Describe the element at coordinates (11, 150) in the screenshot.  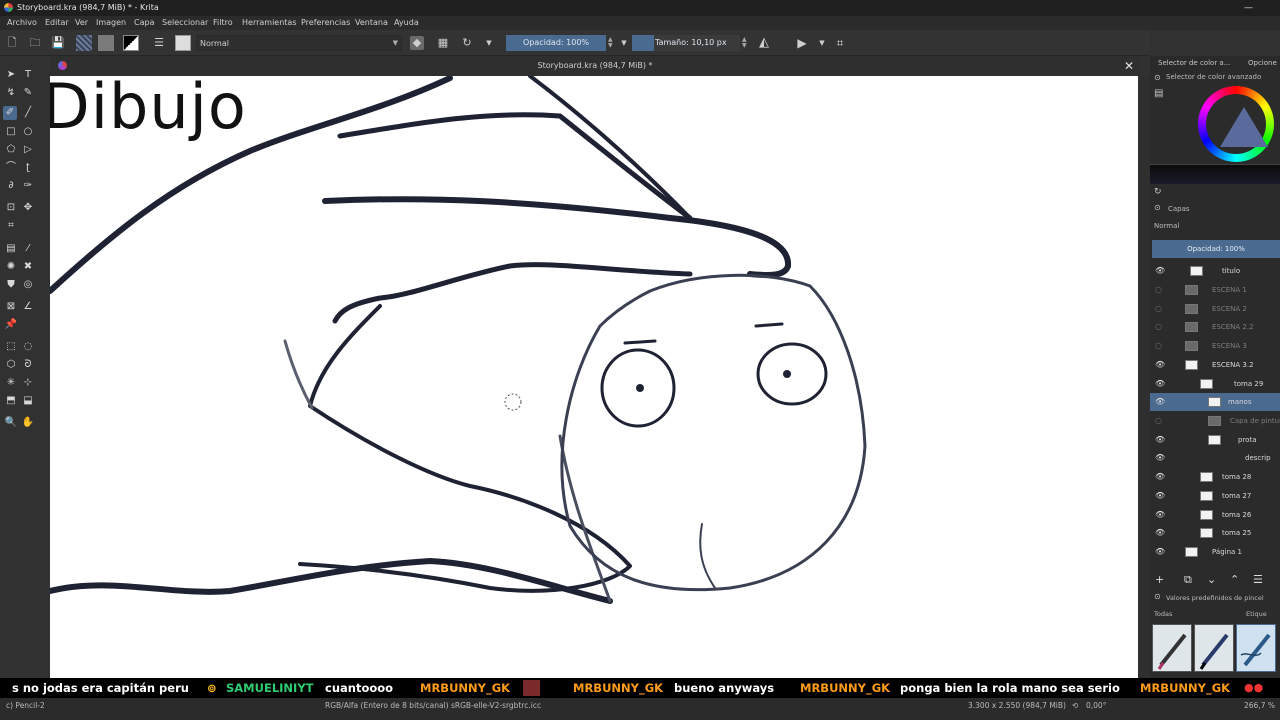
I see `polygon-tool-icon: ⬠` at that location.